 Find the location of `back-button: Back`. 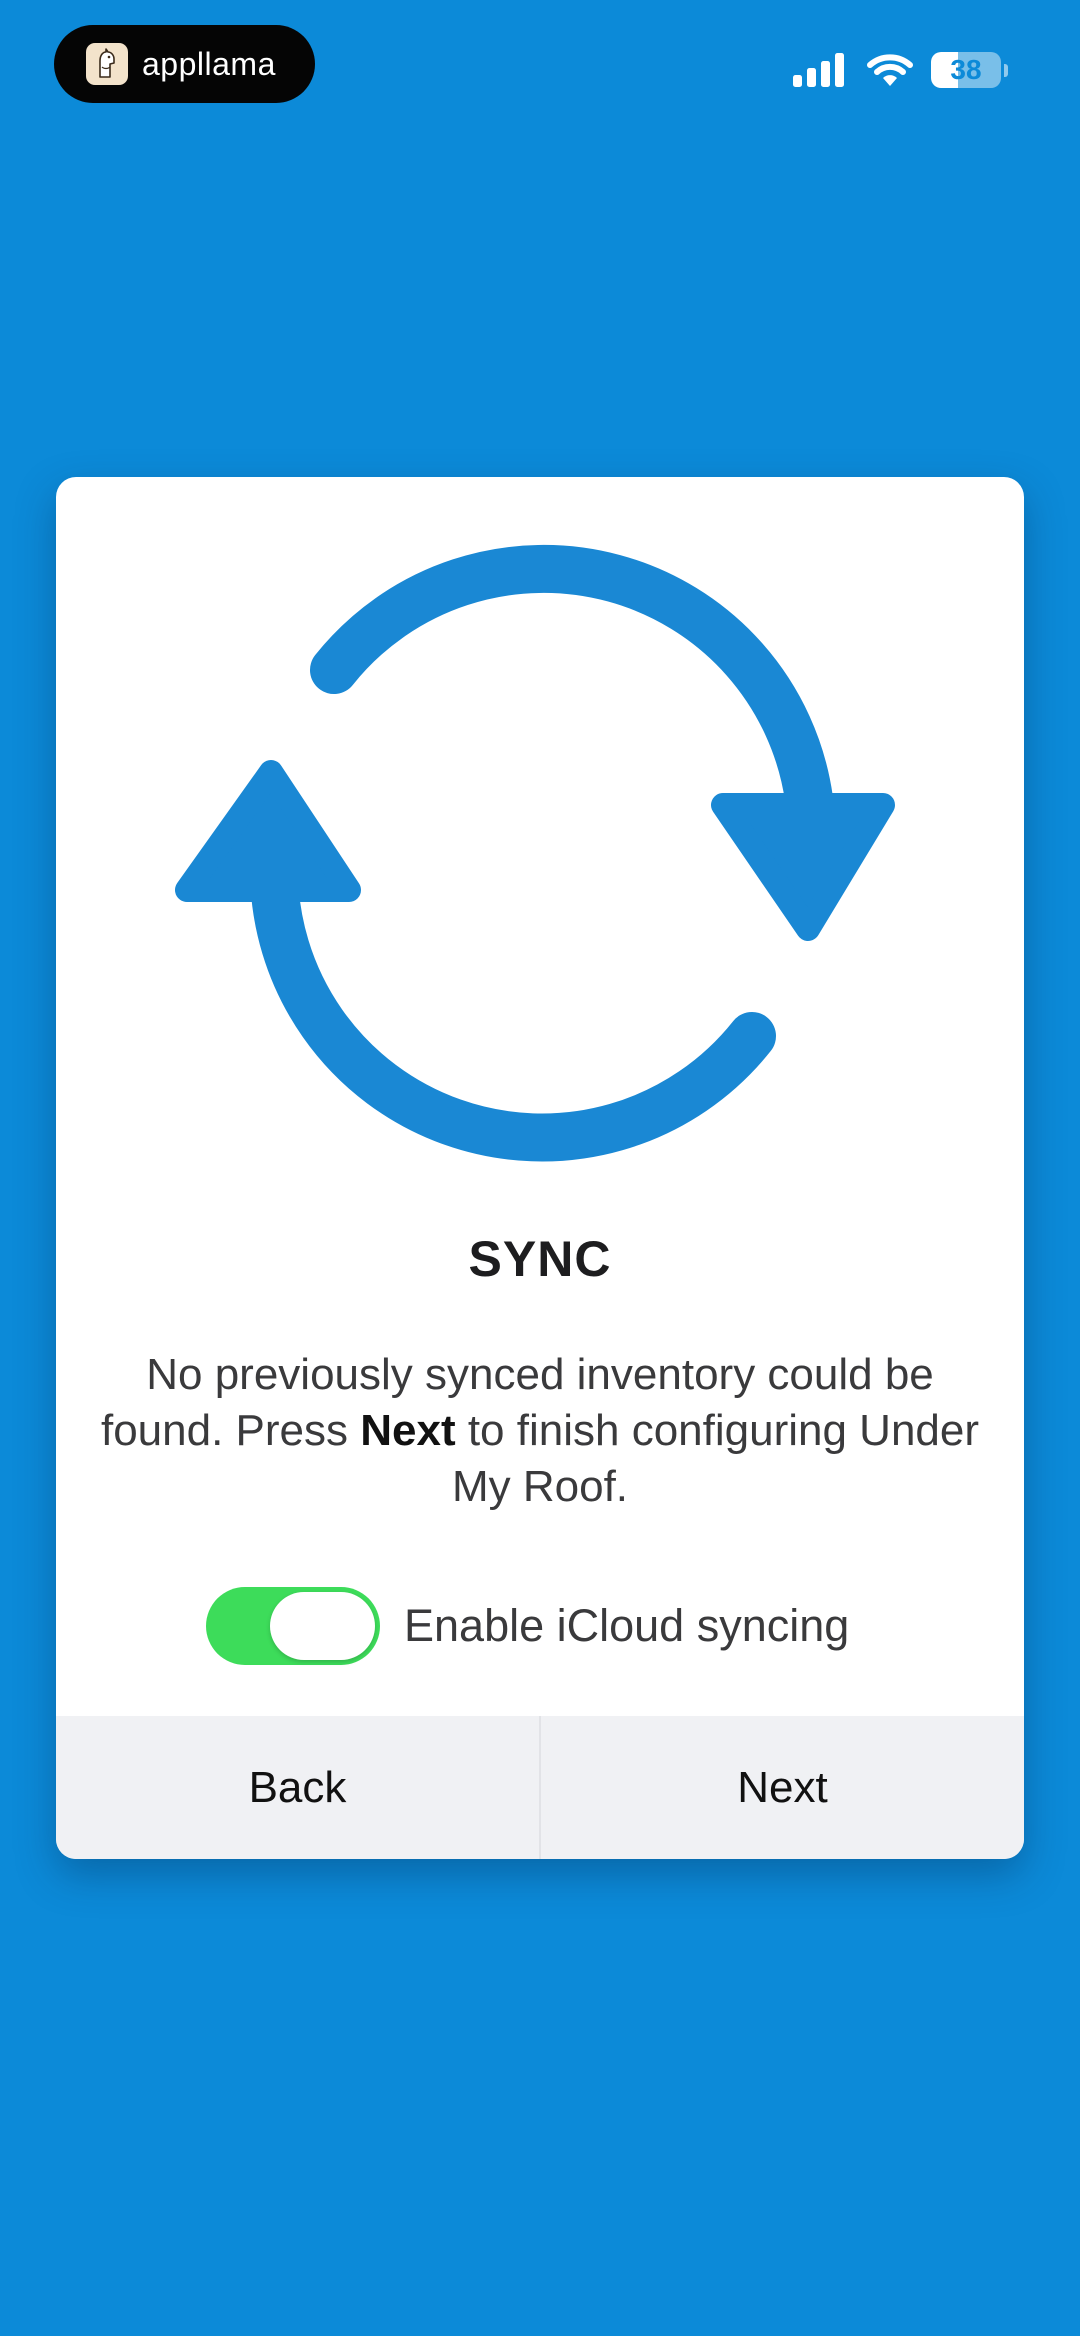

back-button: Back is located at coordinates (297, 1787).